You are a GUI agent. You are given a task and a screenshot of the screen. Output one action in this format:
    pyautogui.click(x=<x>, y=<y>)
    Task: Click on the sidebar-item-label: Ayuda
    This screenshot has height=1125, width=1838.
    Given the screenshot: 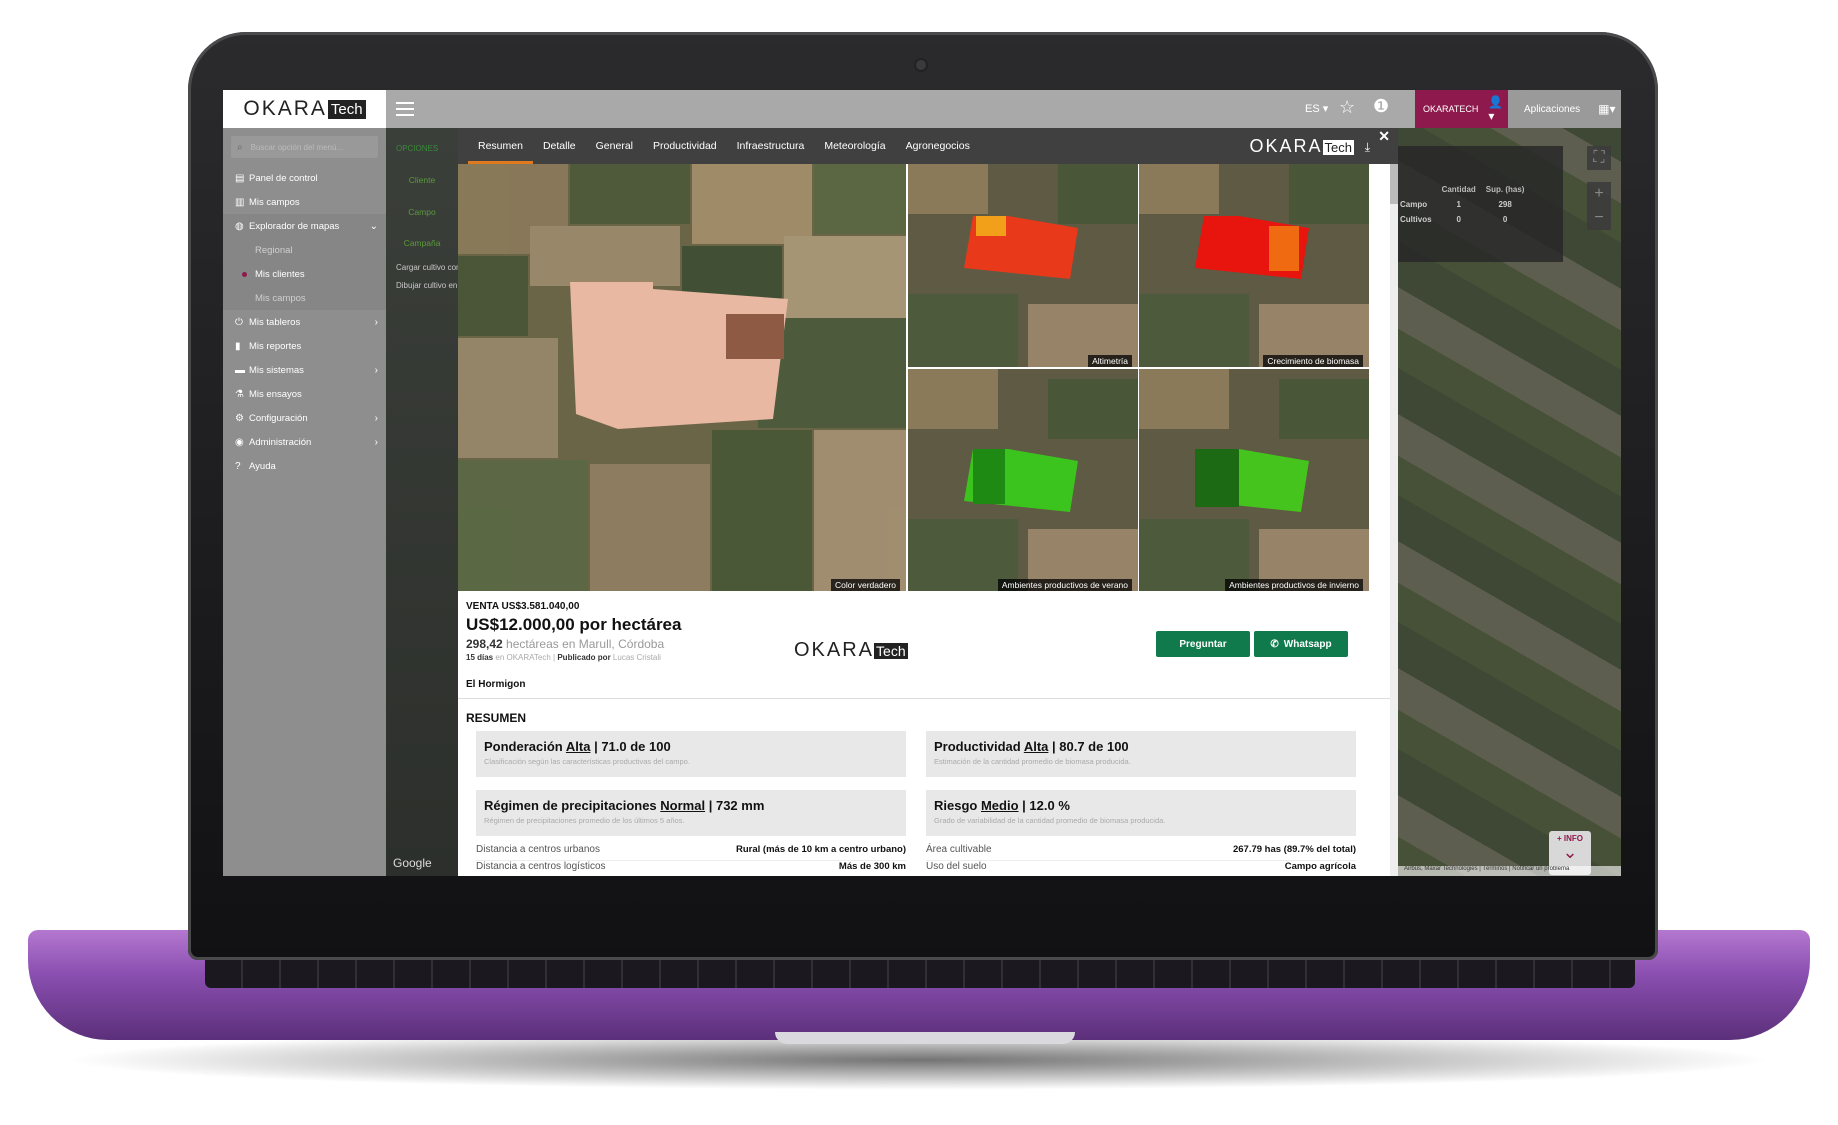 What is the action you would take?
    pyautogui.click(x=262, y=466)
    